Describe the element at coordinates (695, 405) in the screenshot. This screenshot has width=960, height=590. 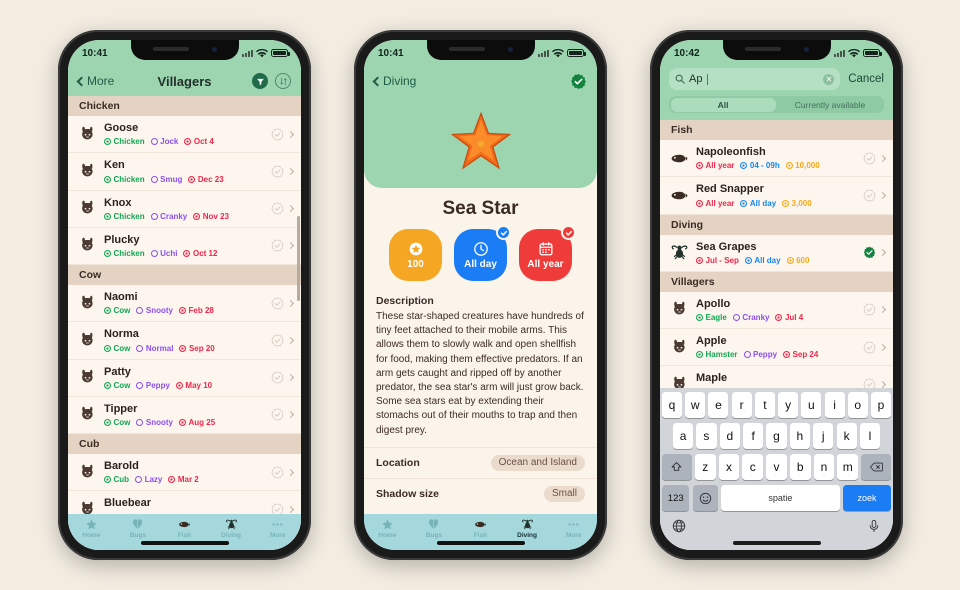
I see `key-w: w` at that location.